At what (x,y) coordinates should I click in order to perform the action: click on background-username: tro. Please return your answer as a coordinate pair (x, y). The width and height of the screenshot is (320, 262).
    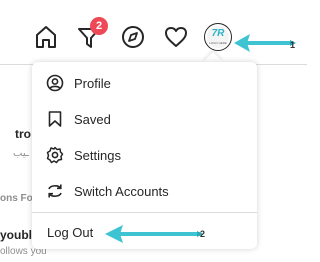
    Looking at the image, I should click on (23, 134).